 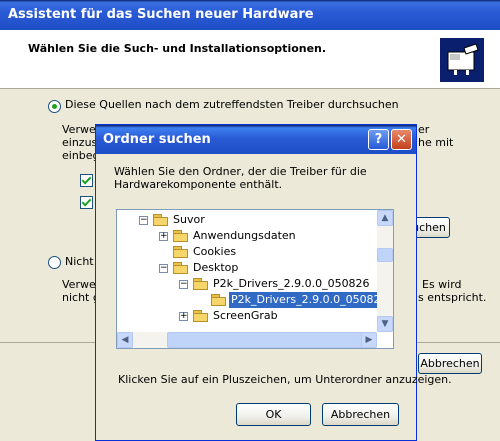 What do you see at coordinates (219, 300) in the screenshot?
I see `open-folder-icon` at bounding box center [219, 300].